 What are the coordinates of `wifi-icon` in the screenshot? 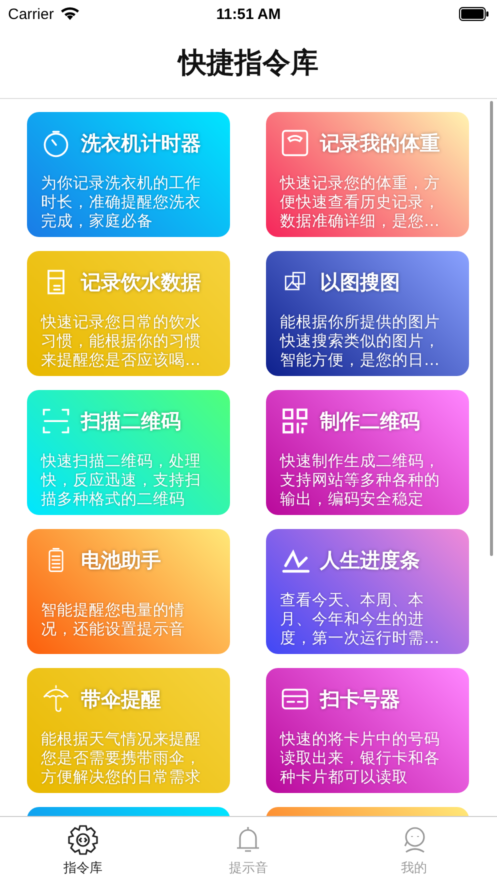 It's located at (70, 14).